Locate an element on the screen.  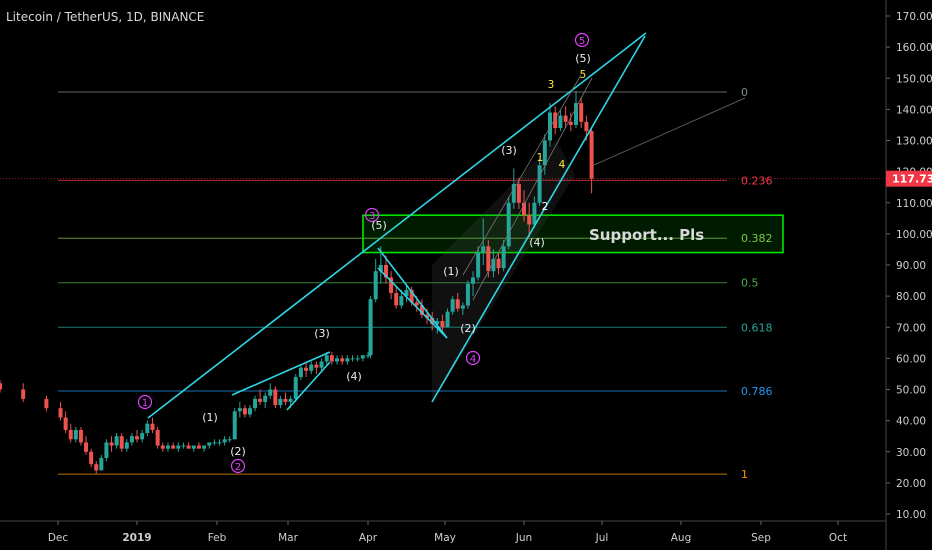
price-tick-label: 70.00 is located at coordinates (911, 328).